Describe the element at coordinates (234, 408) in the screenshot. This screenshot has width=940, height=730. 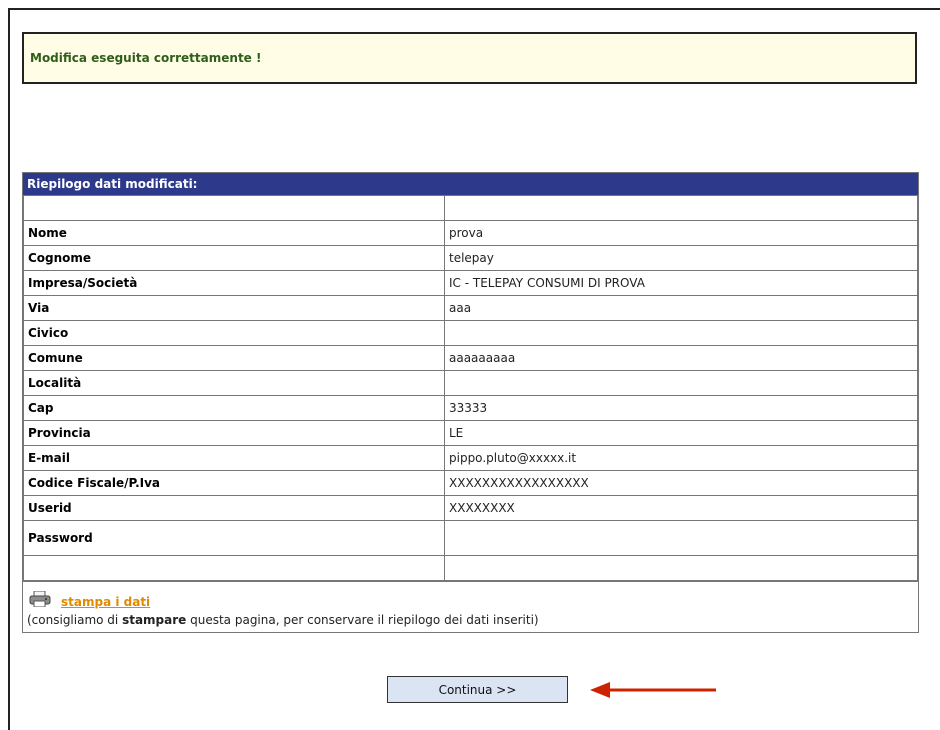
I see `row-label: Cap` at that location.